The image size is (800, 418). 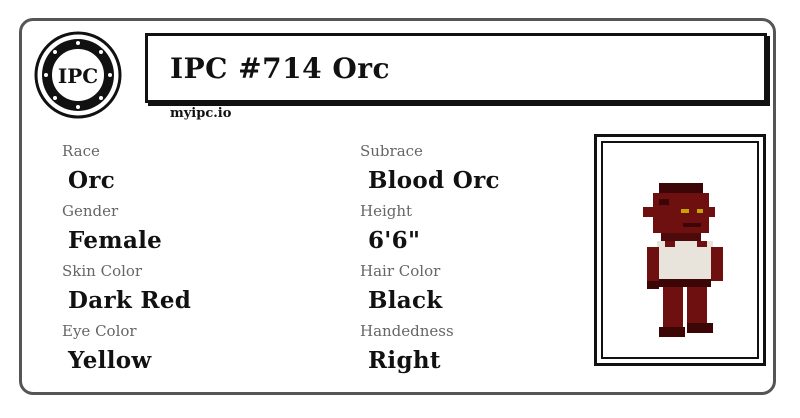 I want to click on handedness-value: Right, so click(x=404, y=360).